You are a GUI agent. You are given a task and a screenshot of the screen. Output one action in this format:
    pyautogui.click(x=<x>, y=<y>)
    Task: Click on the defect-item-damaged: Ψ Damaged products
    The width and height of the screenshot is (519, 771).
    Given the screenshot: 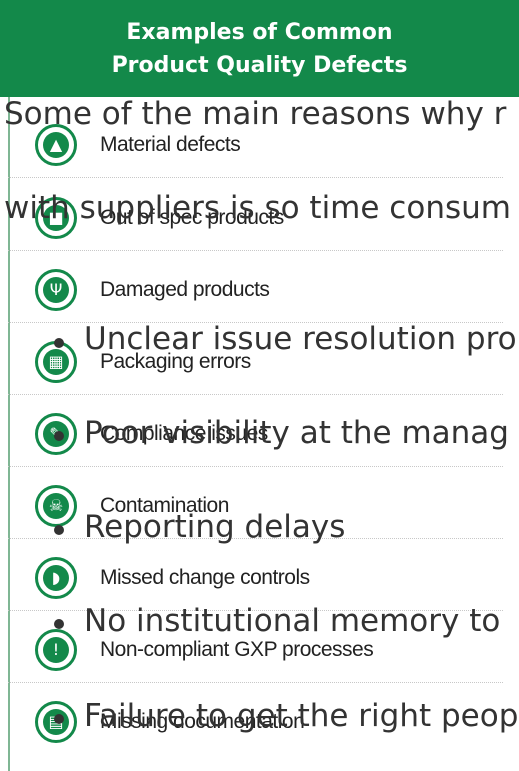 What is the action you would take?
    pyautogui.click(x=255, y=292)
    